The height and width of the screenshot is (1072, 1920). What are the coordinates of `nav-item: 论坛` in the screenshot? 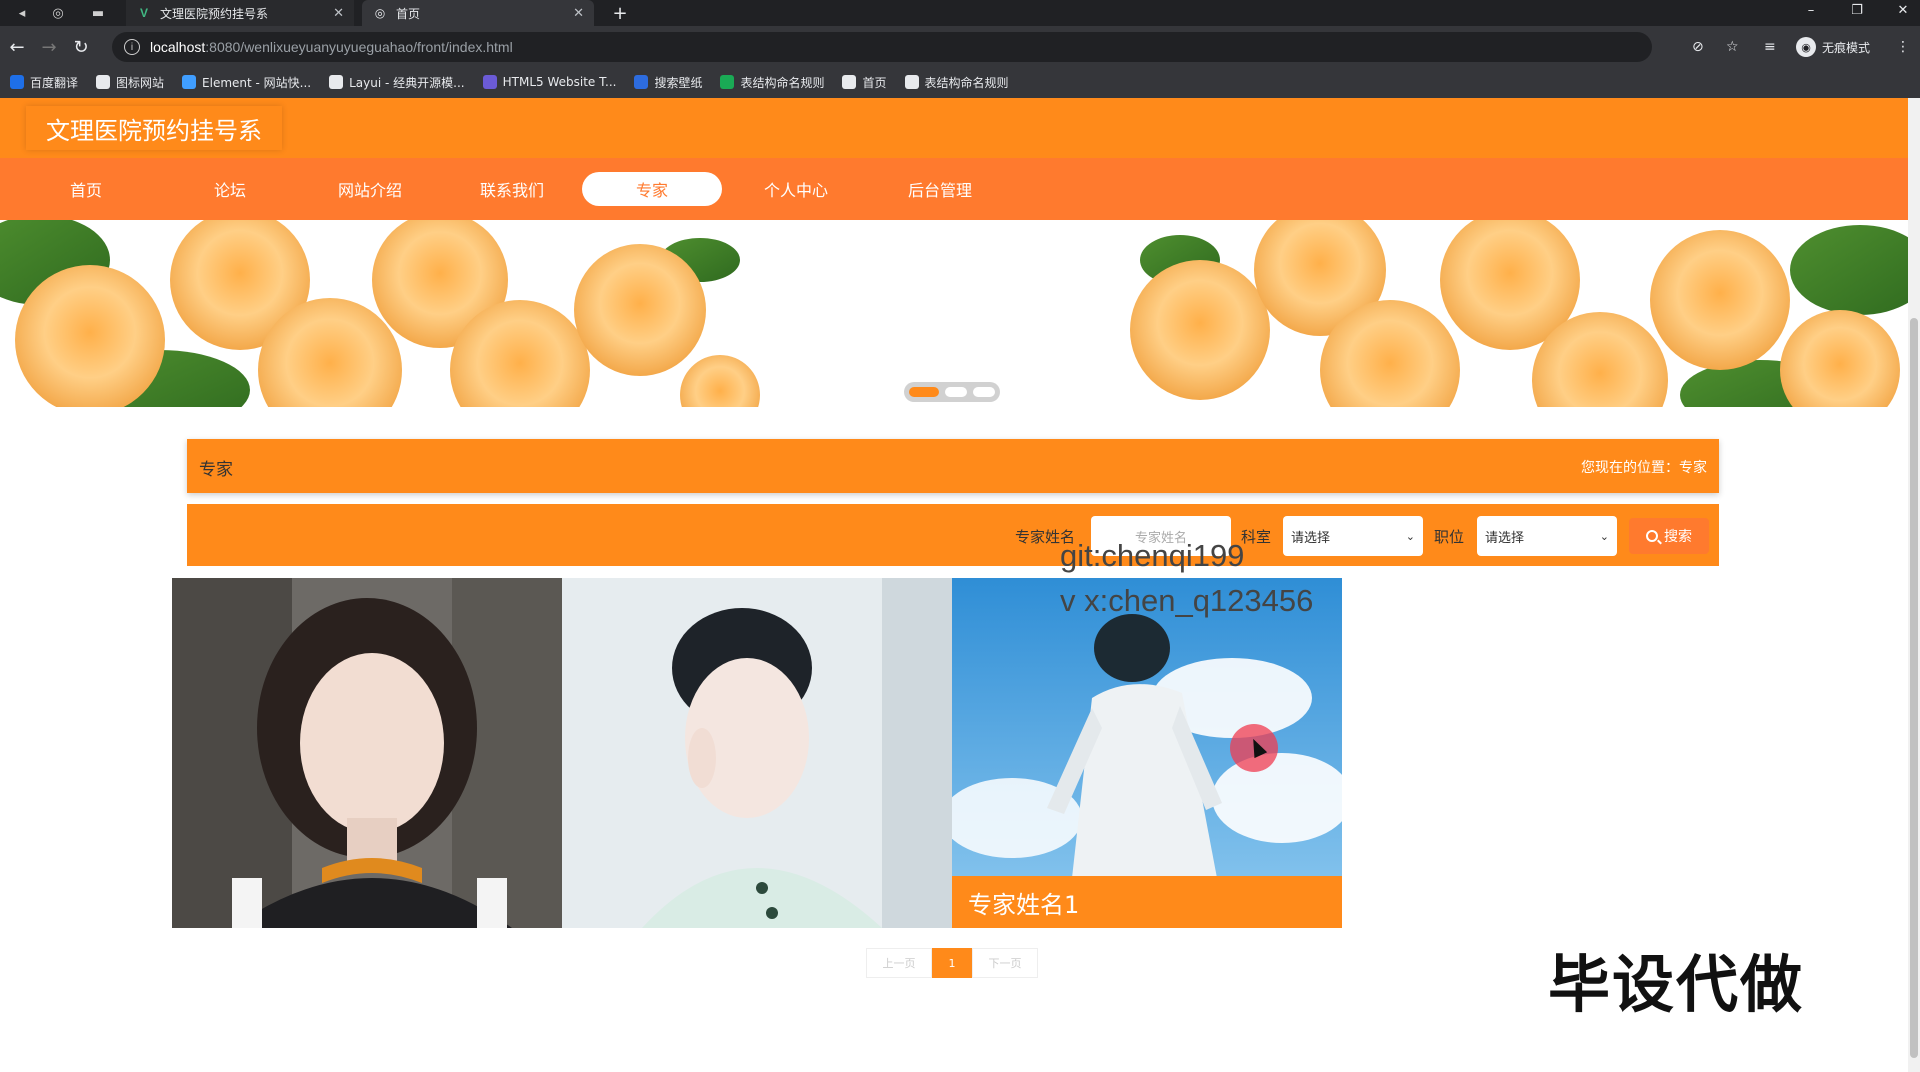 It's located at (230, 189).